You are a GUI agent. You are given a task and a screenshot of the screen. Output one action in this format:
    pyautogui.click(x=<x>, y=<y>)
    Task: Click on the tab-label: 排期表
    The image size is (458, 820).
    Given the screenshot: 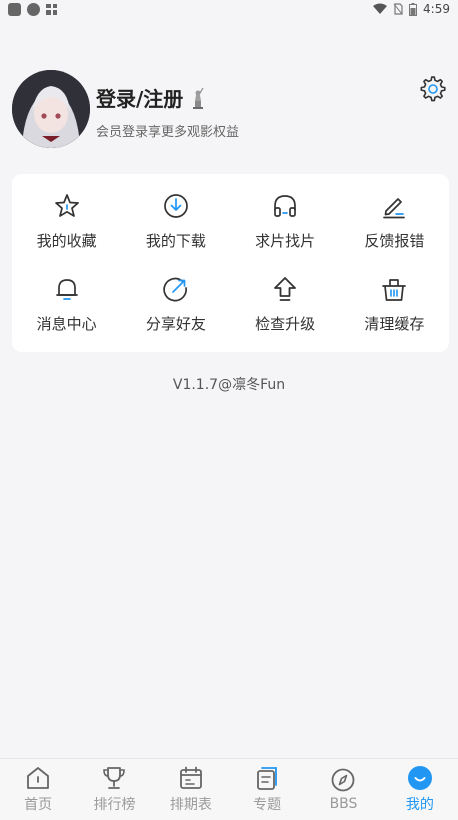 What is the action you would take?
    pyautogui.click(x=190, y=805)
    